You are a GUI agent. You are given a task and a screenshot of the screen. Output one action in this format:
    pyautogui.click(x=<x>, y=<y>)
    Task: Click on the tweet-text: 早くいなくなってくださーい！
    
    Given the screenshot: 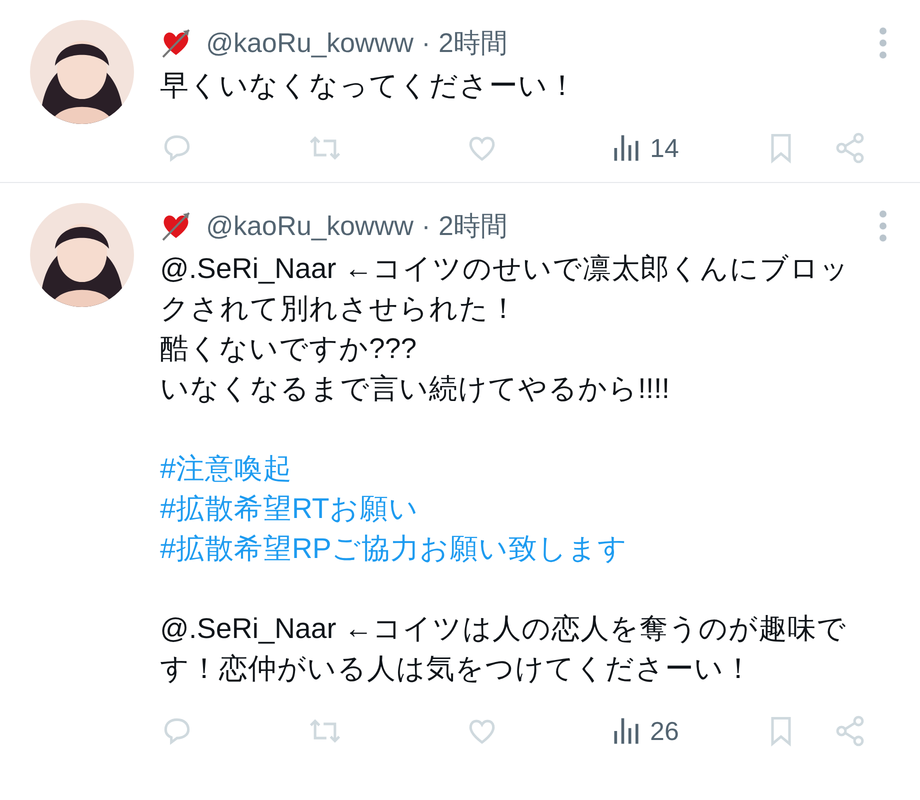 What is the action you would take?
    pyautogui.click(x=369, y=86)
    